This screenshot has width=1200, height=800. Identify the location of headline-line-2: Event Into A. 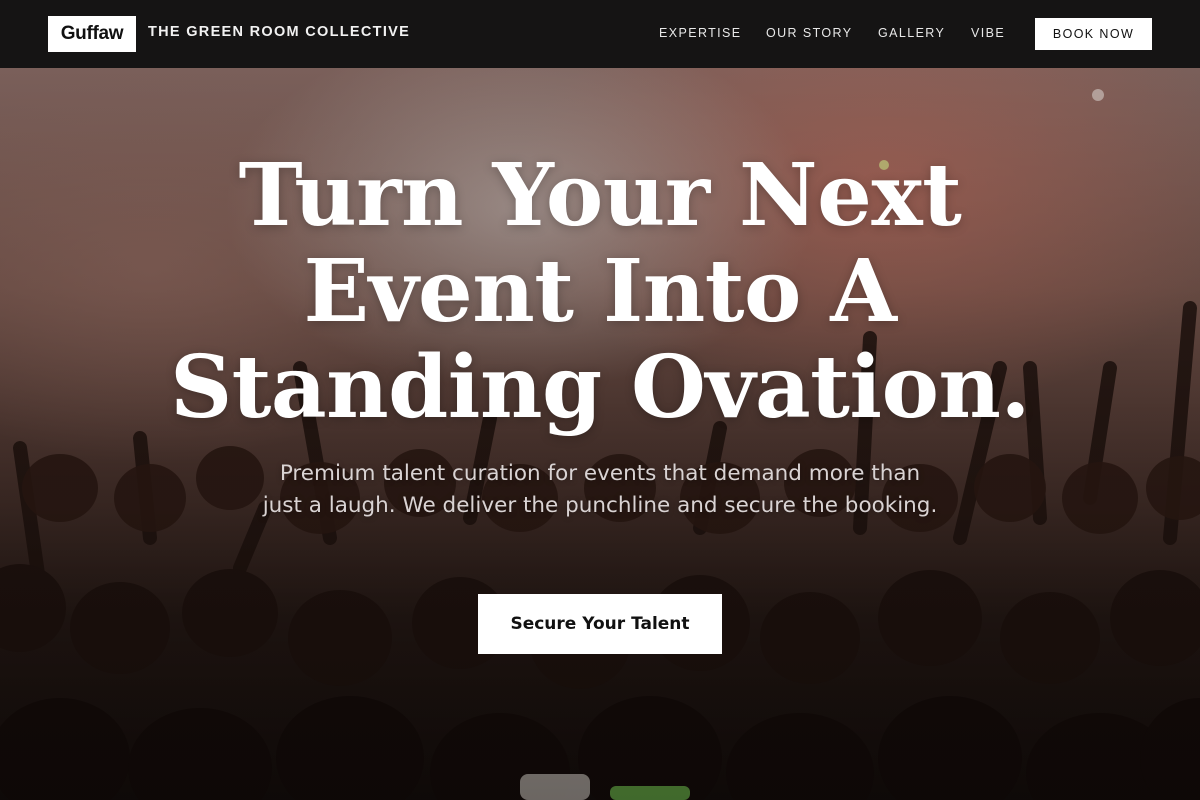
(600, 291).